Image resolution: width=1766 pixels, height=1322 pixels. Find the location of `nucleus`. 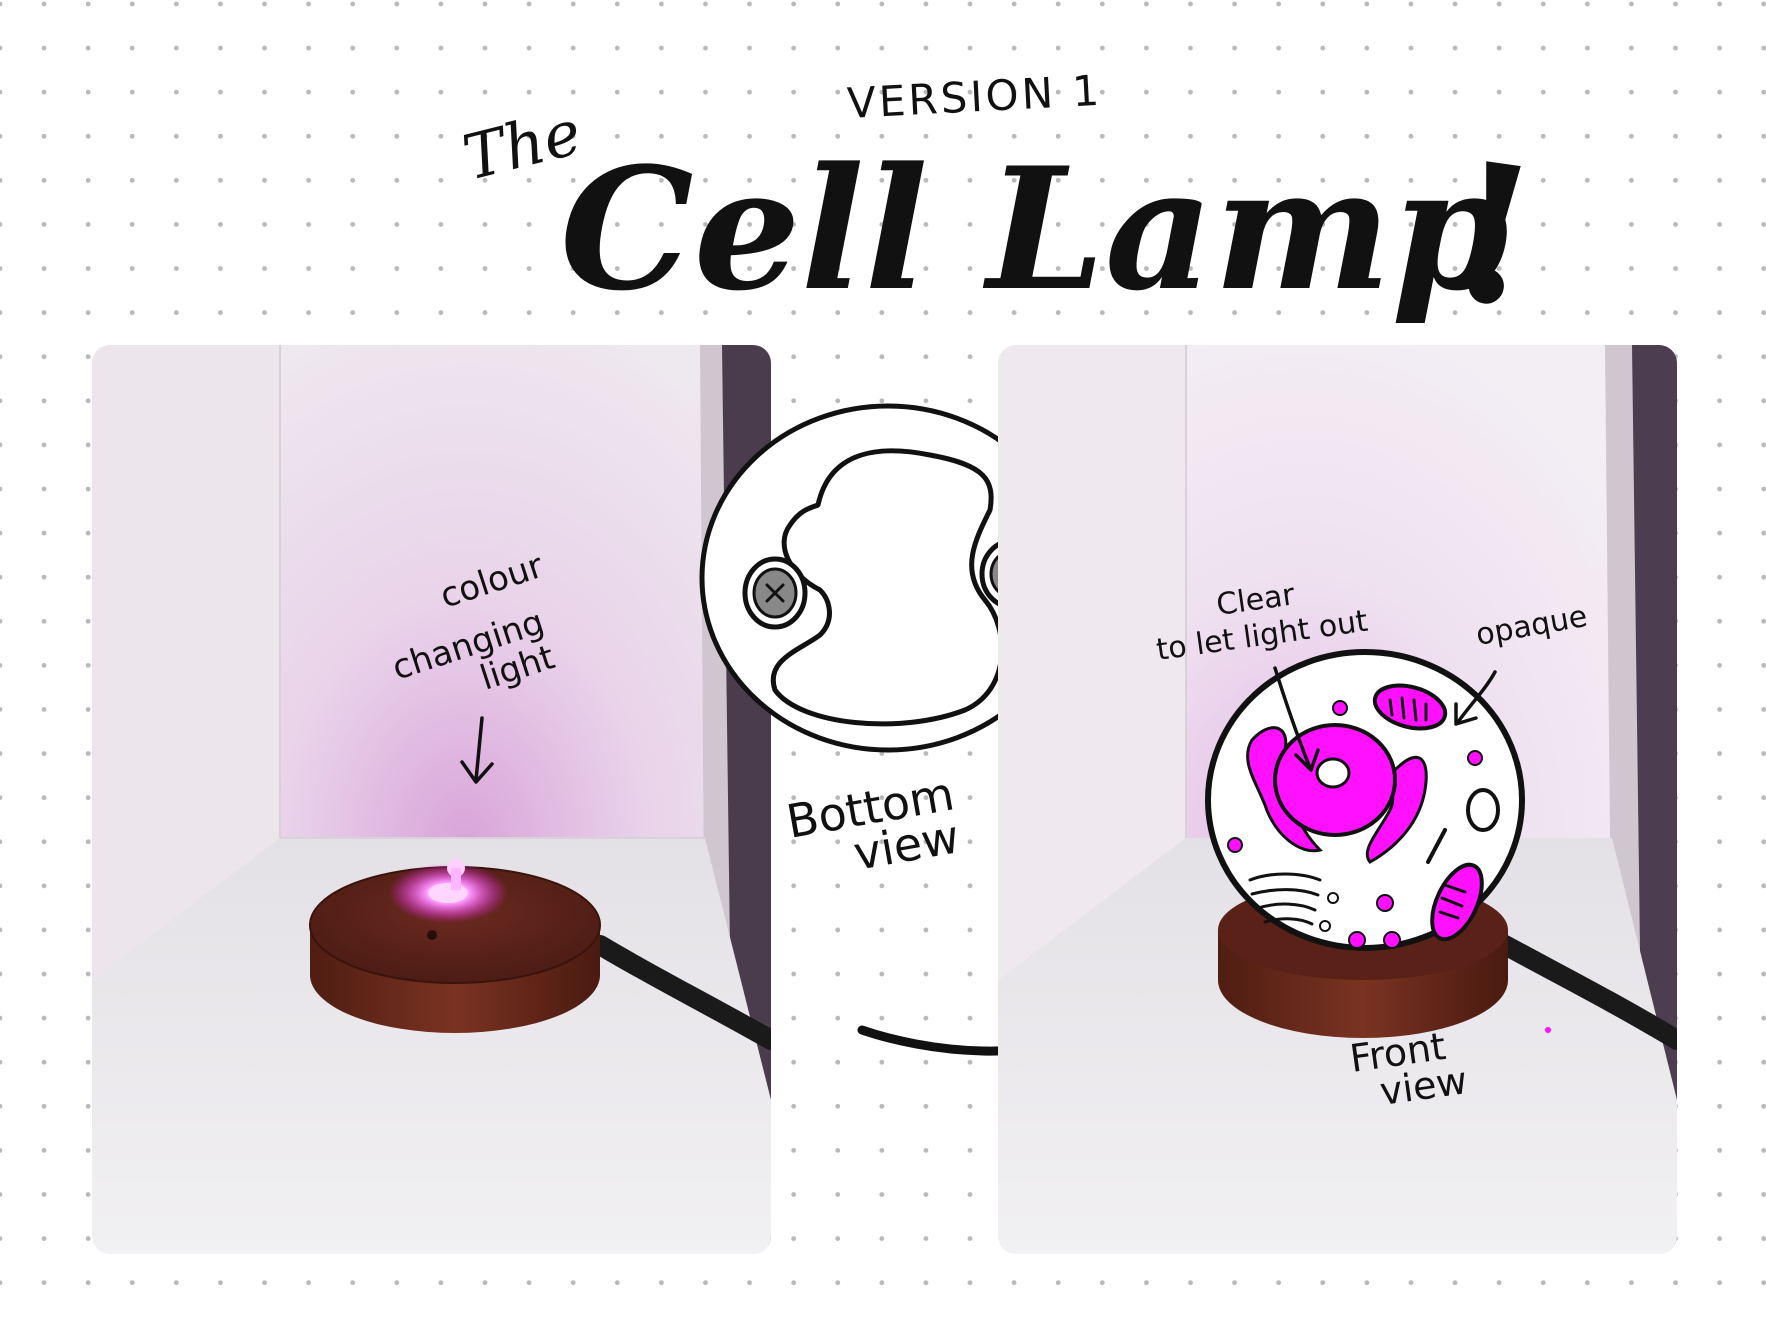

nucleus is located at coordinates (1335, 780).